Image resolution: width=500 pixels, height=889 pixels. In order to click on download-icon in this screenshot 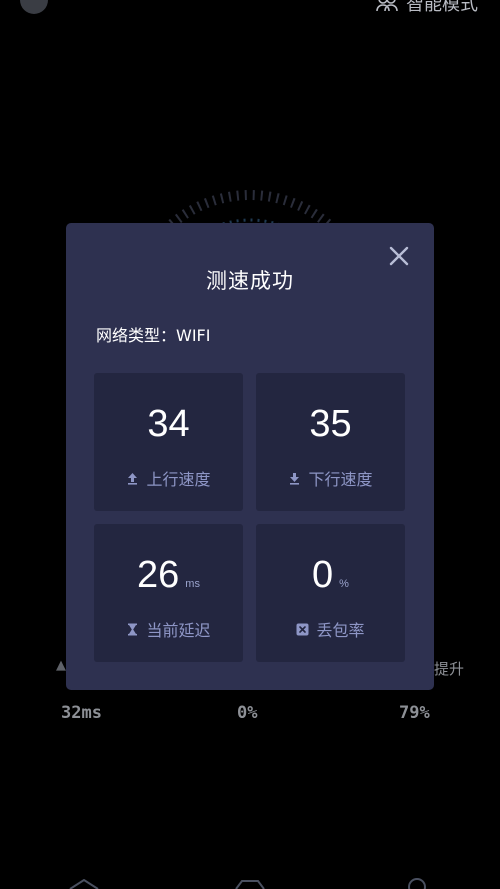, I will do `click(295, 478)`.